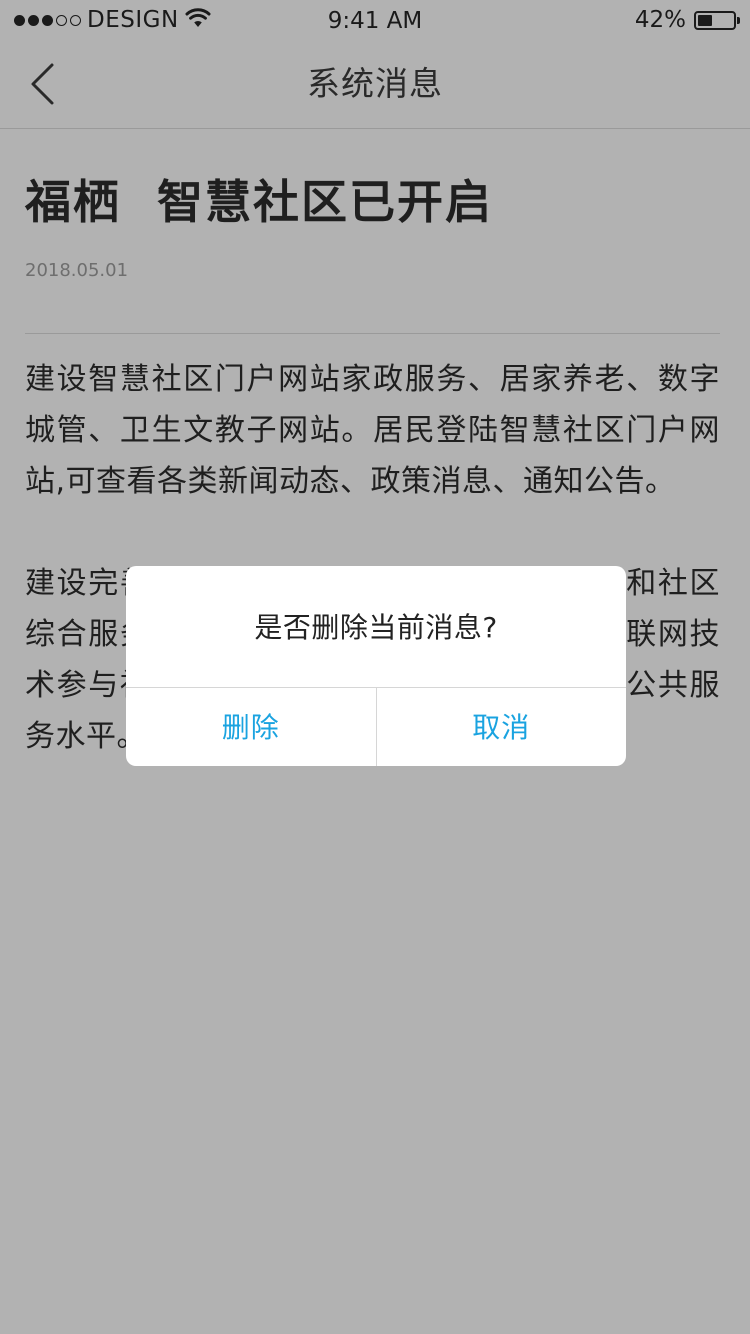  What do you see at coordinates (259, 202) in the screenshot?
I see `article-title: 福栖 智慧社区已开启` at bounding box center [259, 202].